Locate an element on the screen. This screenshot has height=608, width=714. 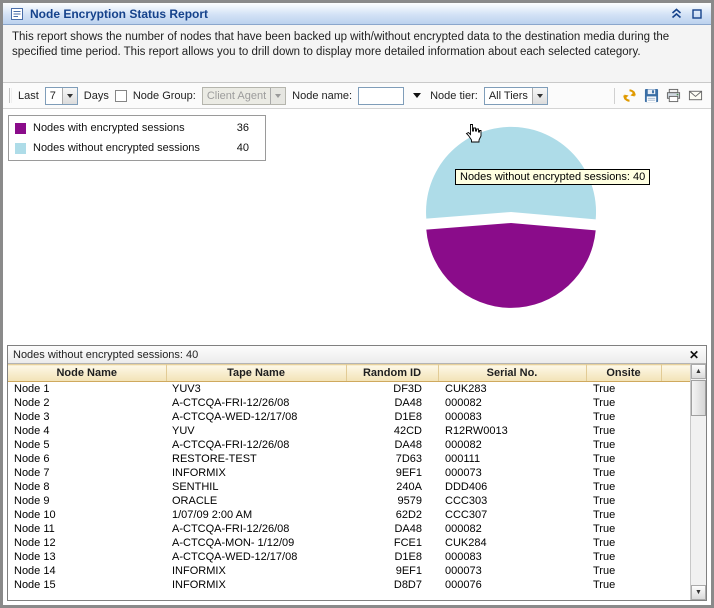
scrollbar-thumb is located at coordinates (698, 398).